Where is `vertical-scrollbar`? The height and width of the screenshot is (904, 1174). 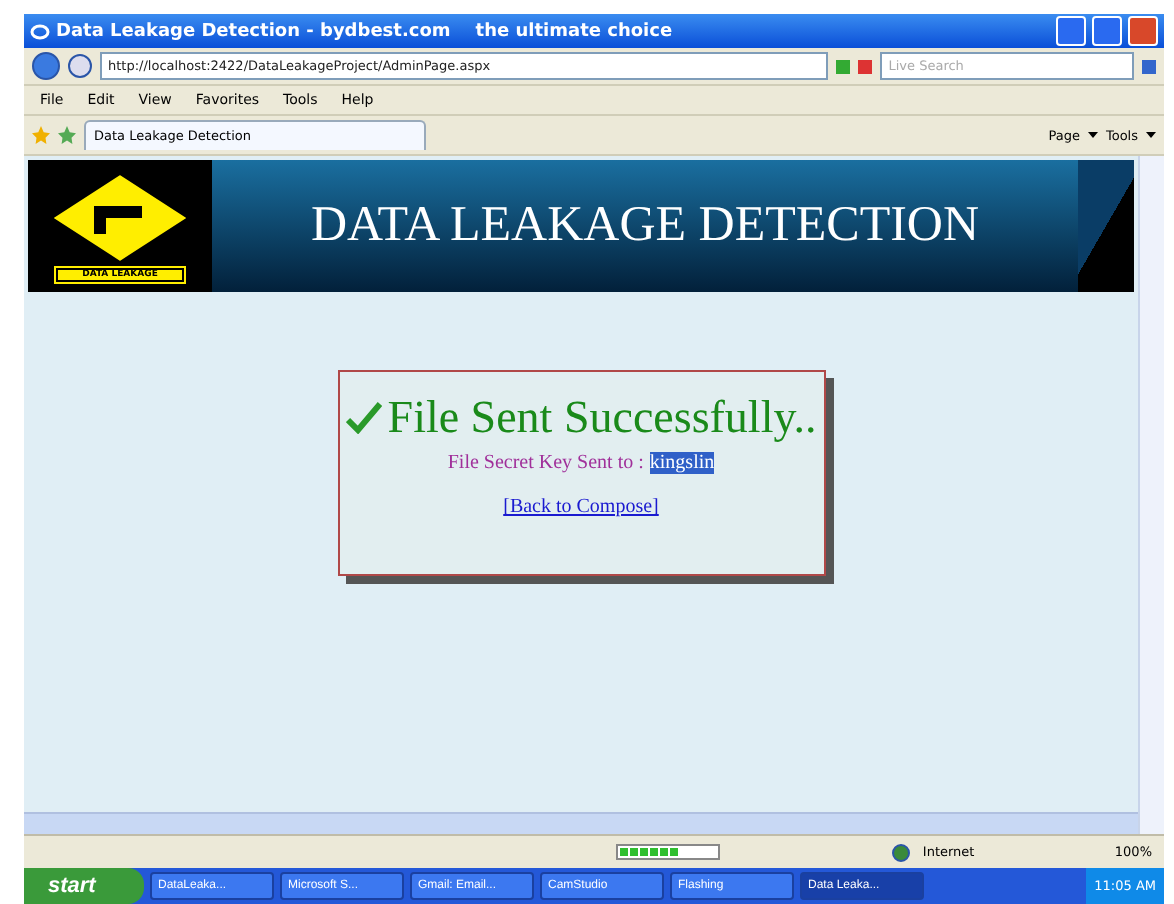 vertical-scrollbar is located at coordinates (1151, 495).